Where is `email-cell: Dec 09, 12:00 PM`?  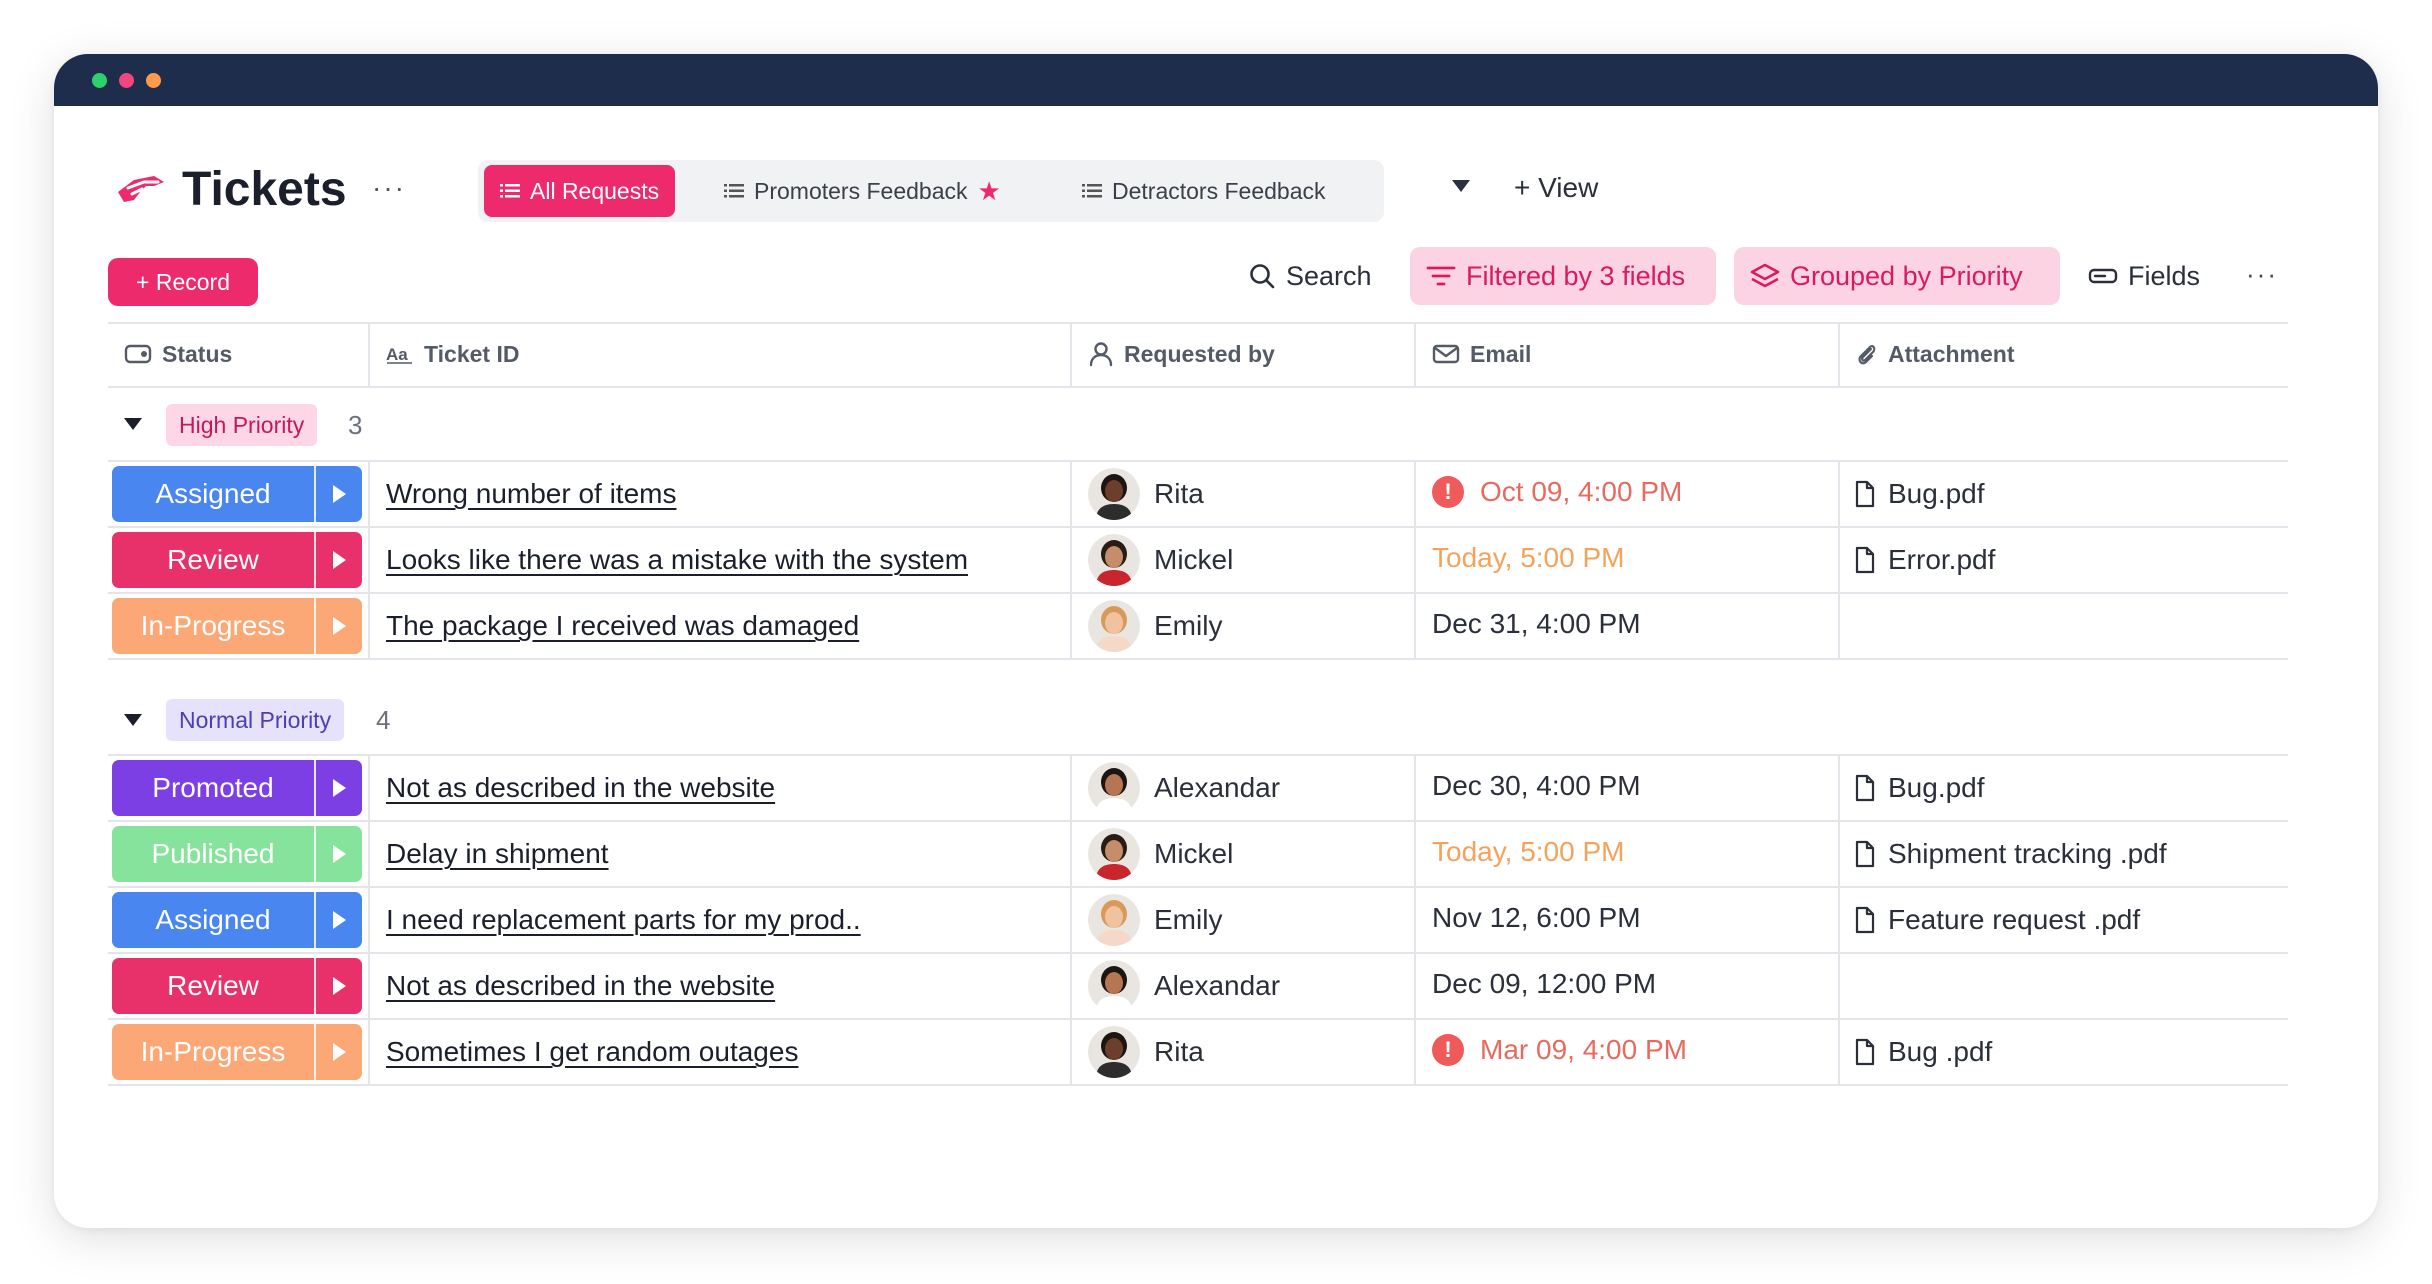 email-cell: Dec 09, 12:00 PM is located at coordinates (1544, 984).